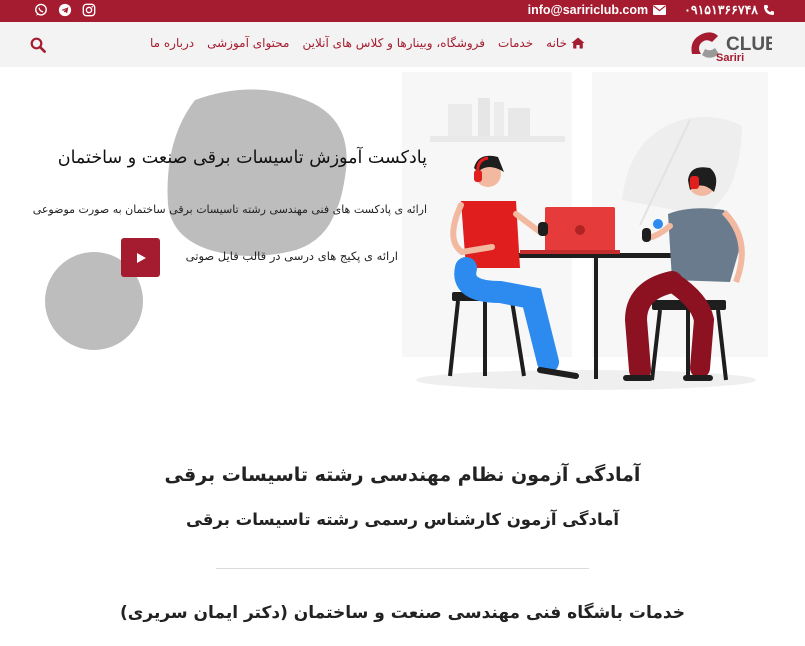 The height and width of the screenshot is (646, 805). I want to click on play-icon, so click(141, 257).